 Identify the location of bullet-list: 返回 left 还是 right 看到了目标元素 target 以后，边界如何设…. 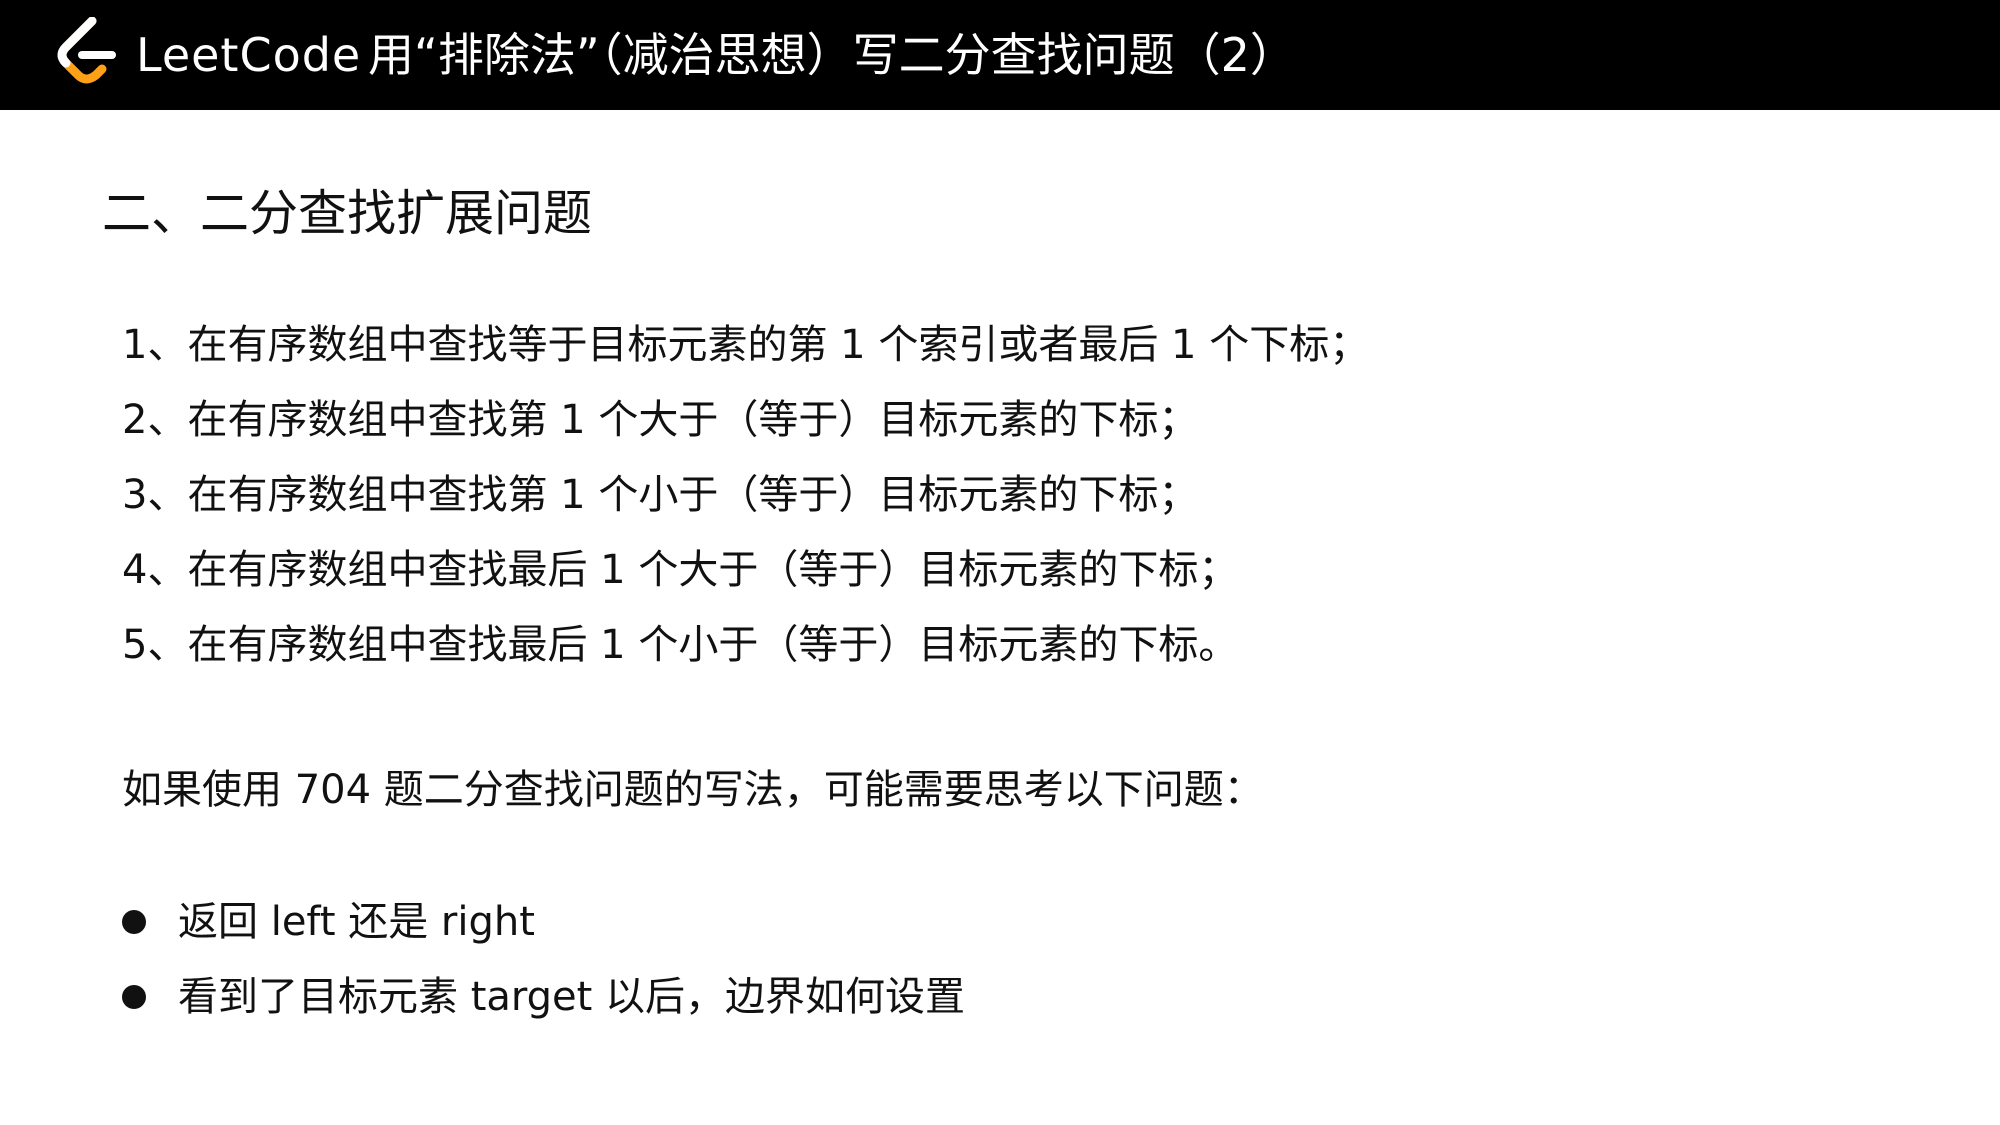
(543, 959).